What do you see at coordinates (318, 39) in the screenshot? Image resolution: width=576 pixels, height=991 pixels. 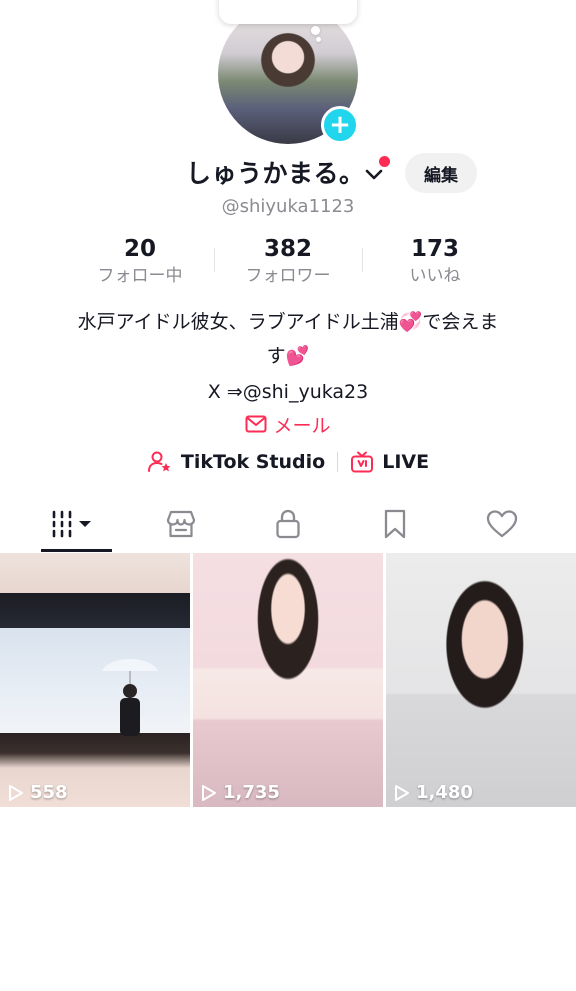 I see `note-bubble-tail-small` at bounding box center [318, 39].